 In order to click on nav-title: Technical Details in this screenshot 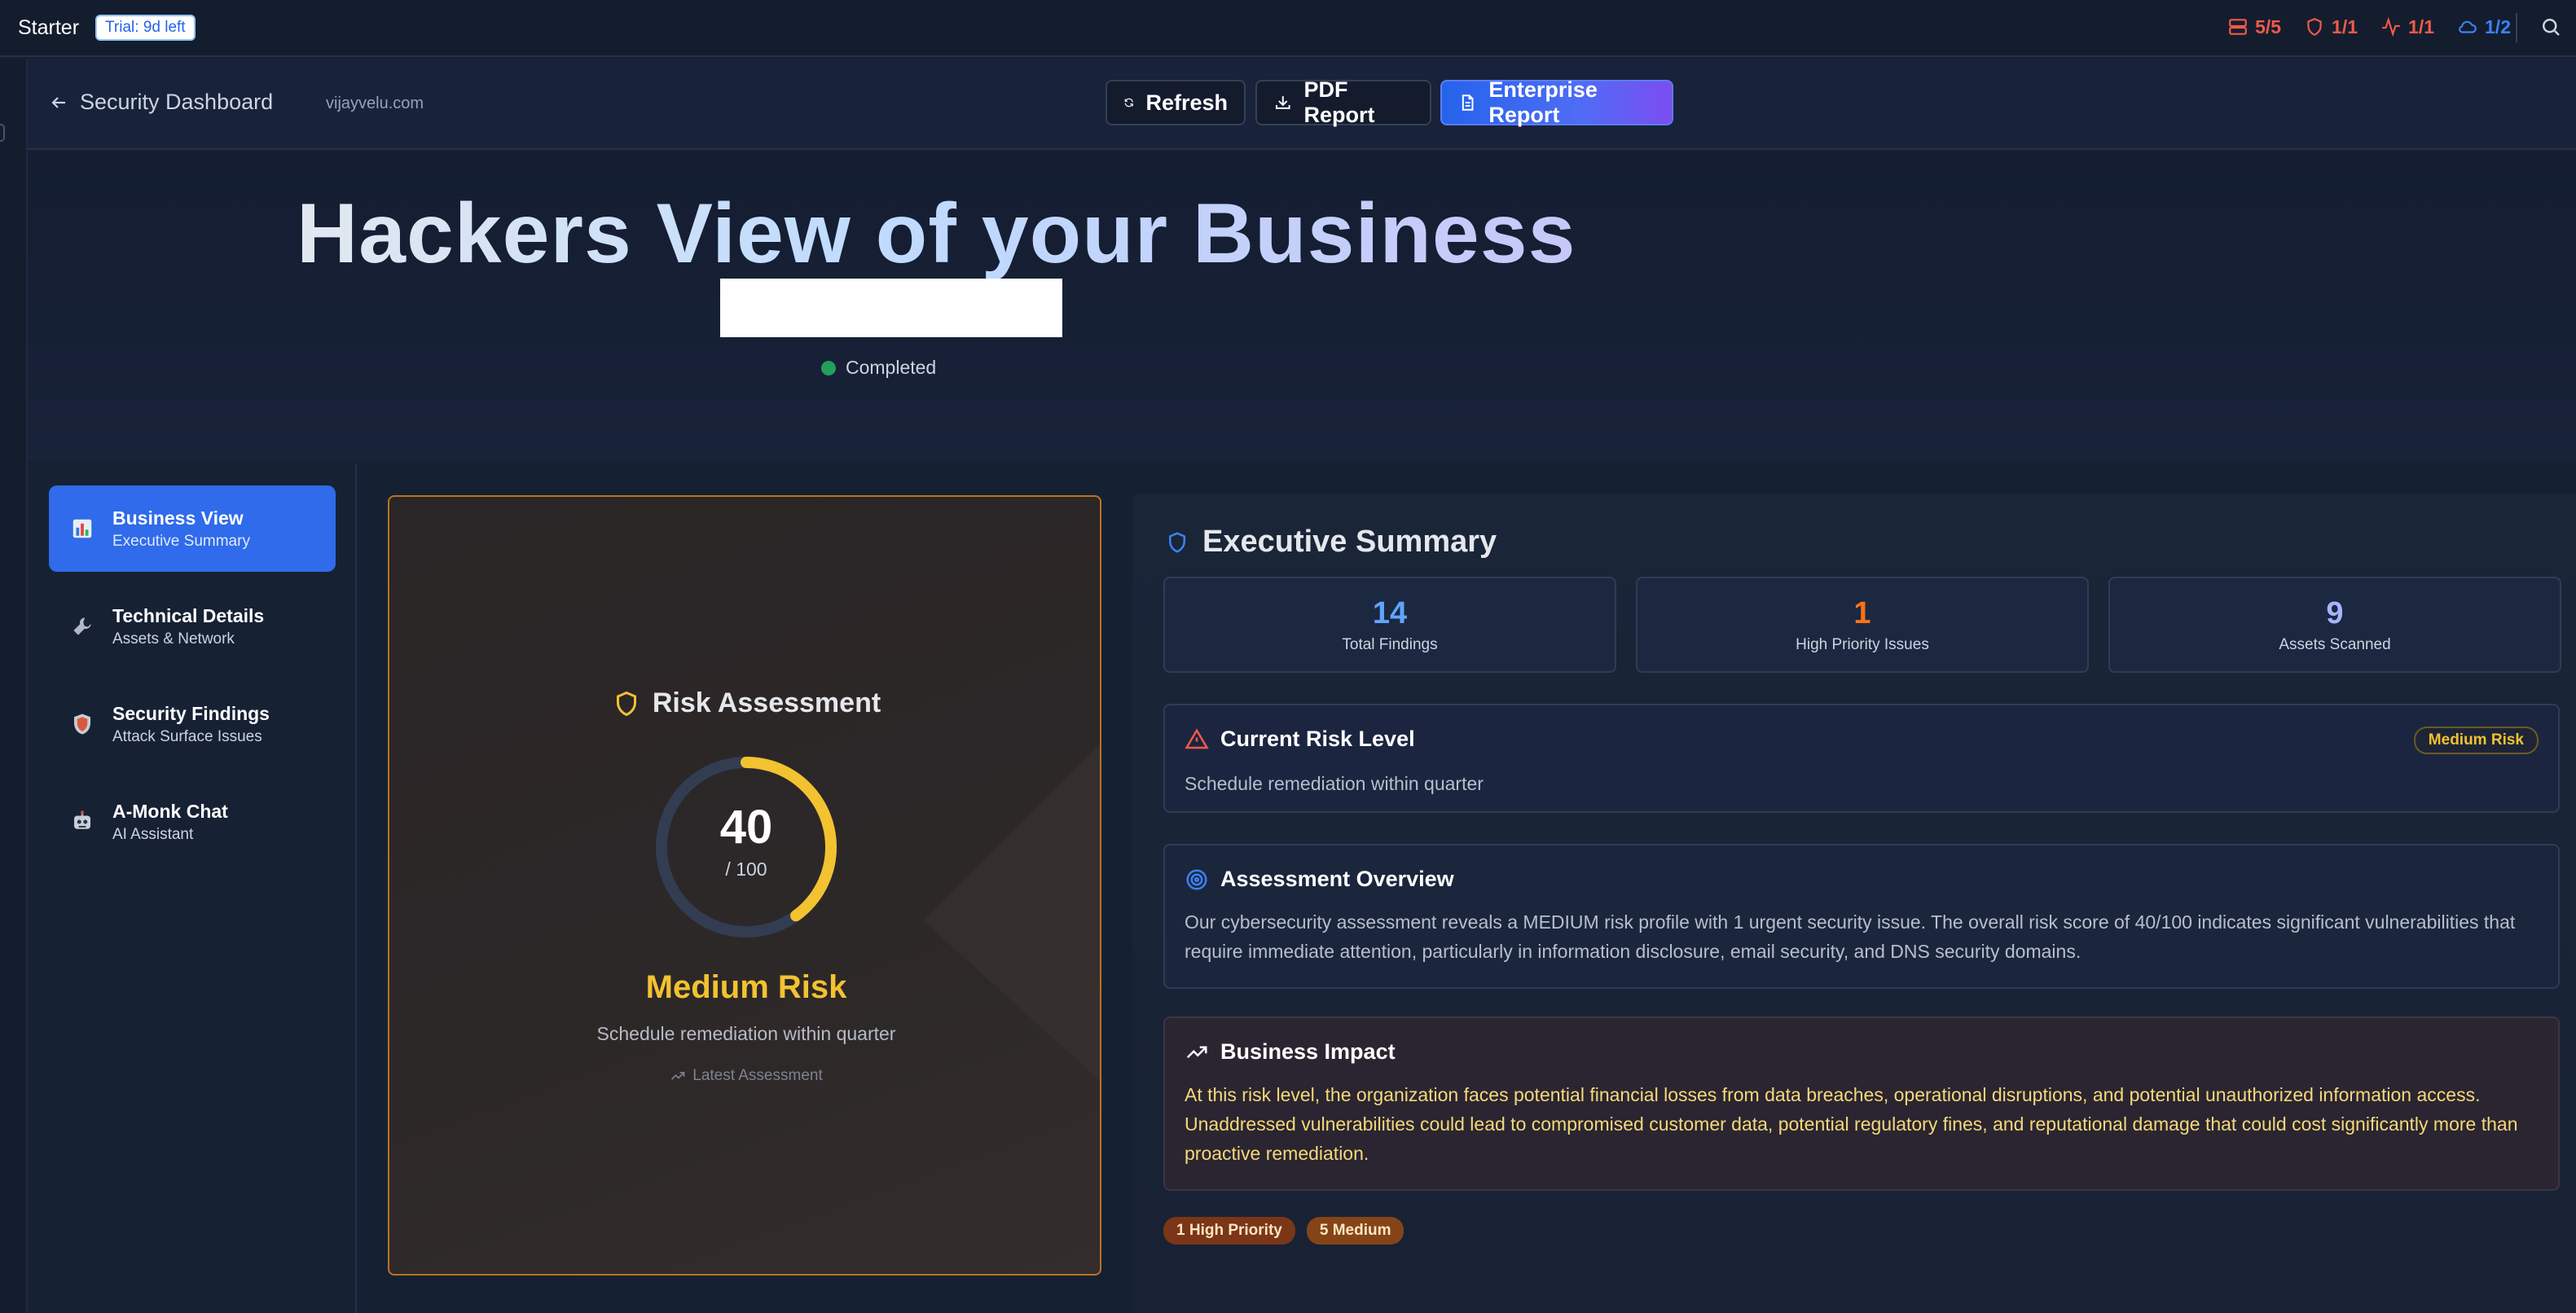, I will do `click(188, 615)`.